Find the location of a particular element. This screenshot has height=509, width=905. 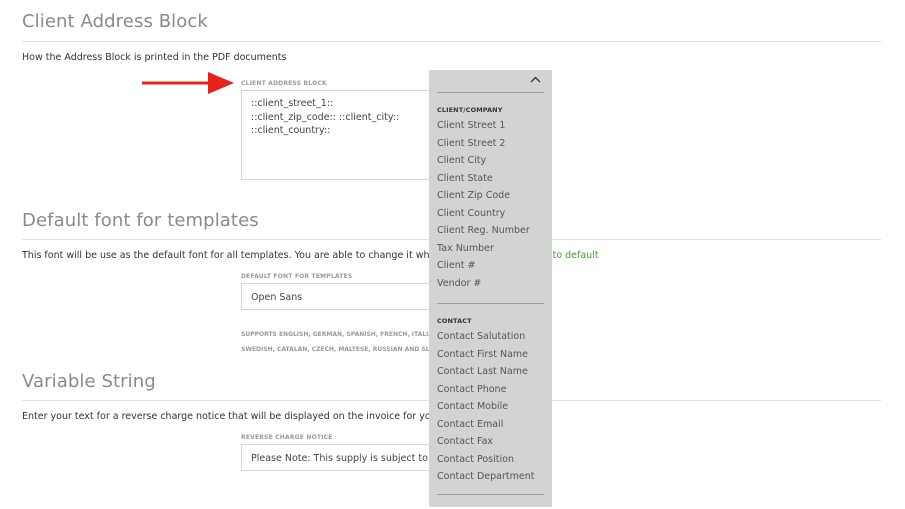

dropdown-item: Client Reg. Number is located at coordinates (490, 231).